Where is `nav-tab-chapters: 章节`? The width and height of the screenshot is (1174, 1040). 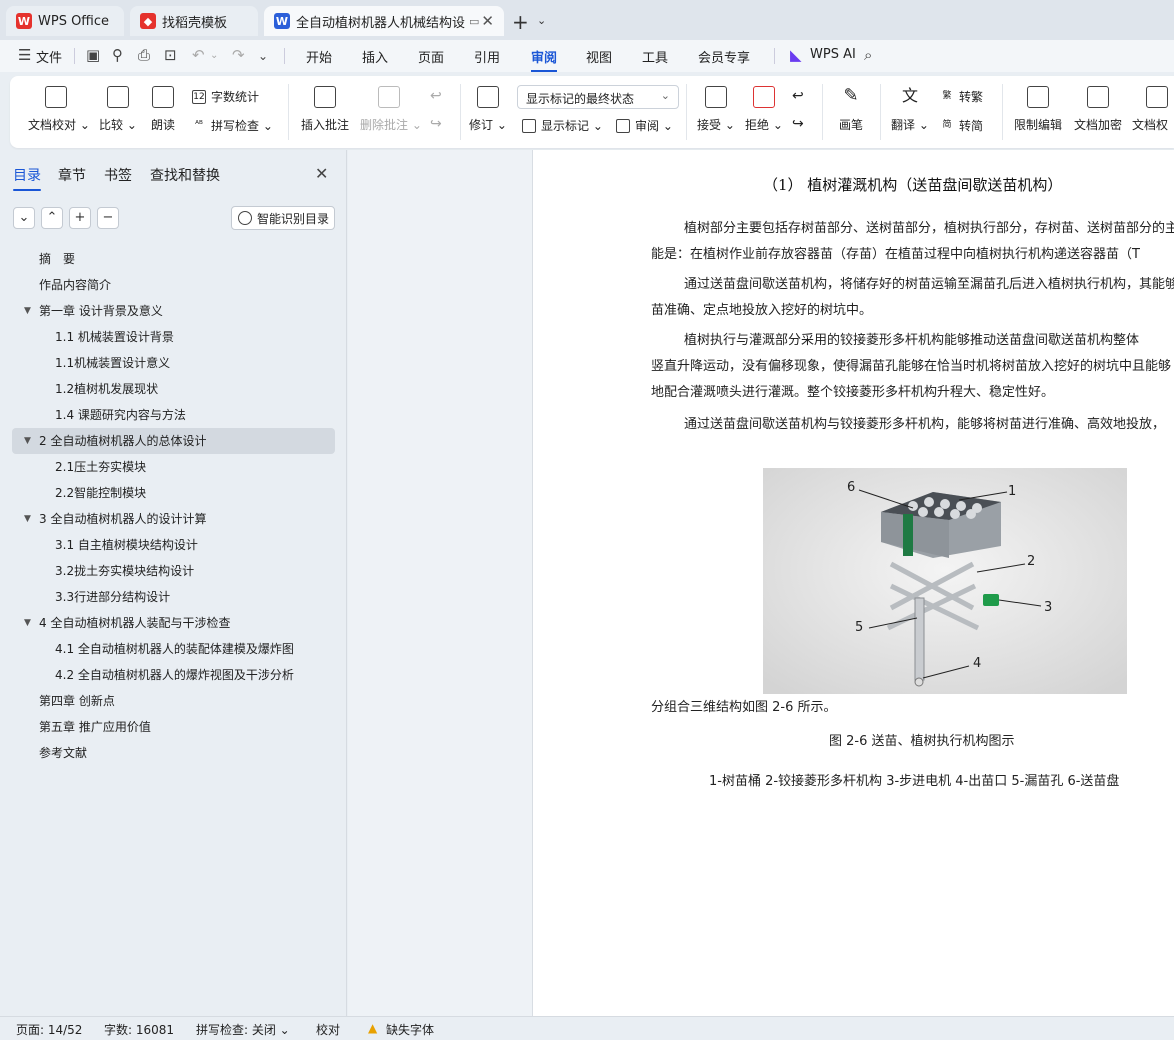
nav-tab-chapters: 章节 is located at coordinates (72, 175).